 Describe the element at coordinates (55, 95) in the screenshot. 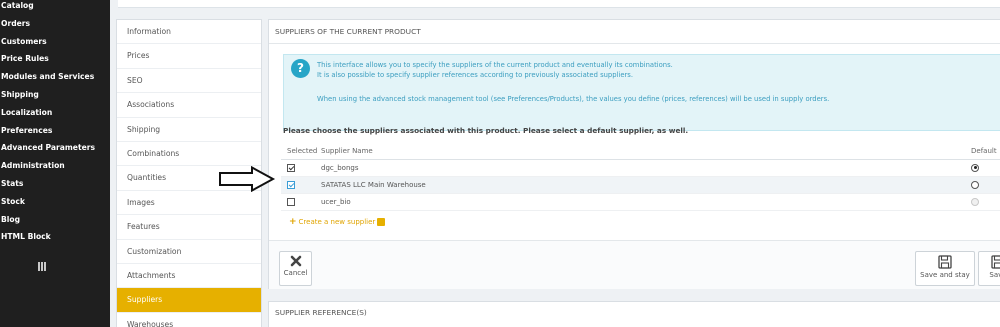

I see `menu-item-shipping: Shipping` at that location.